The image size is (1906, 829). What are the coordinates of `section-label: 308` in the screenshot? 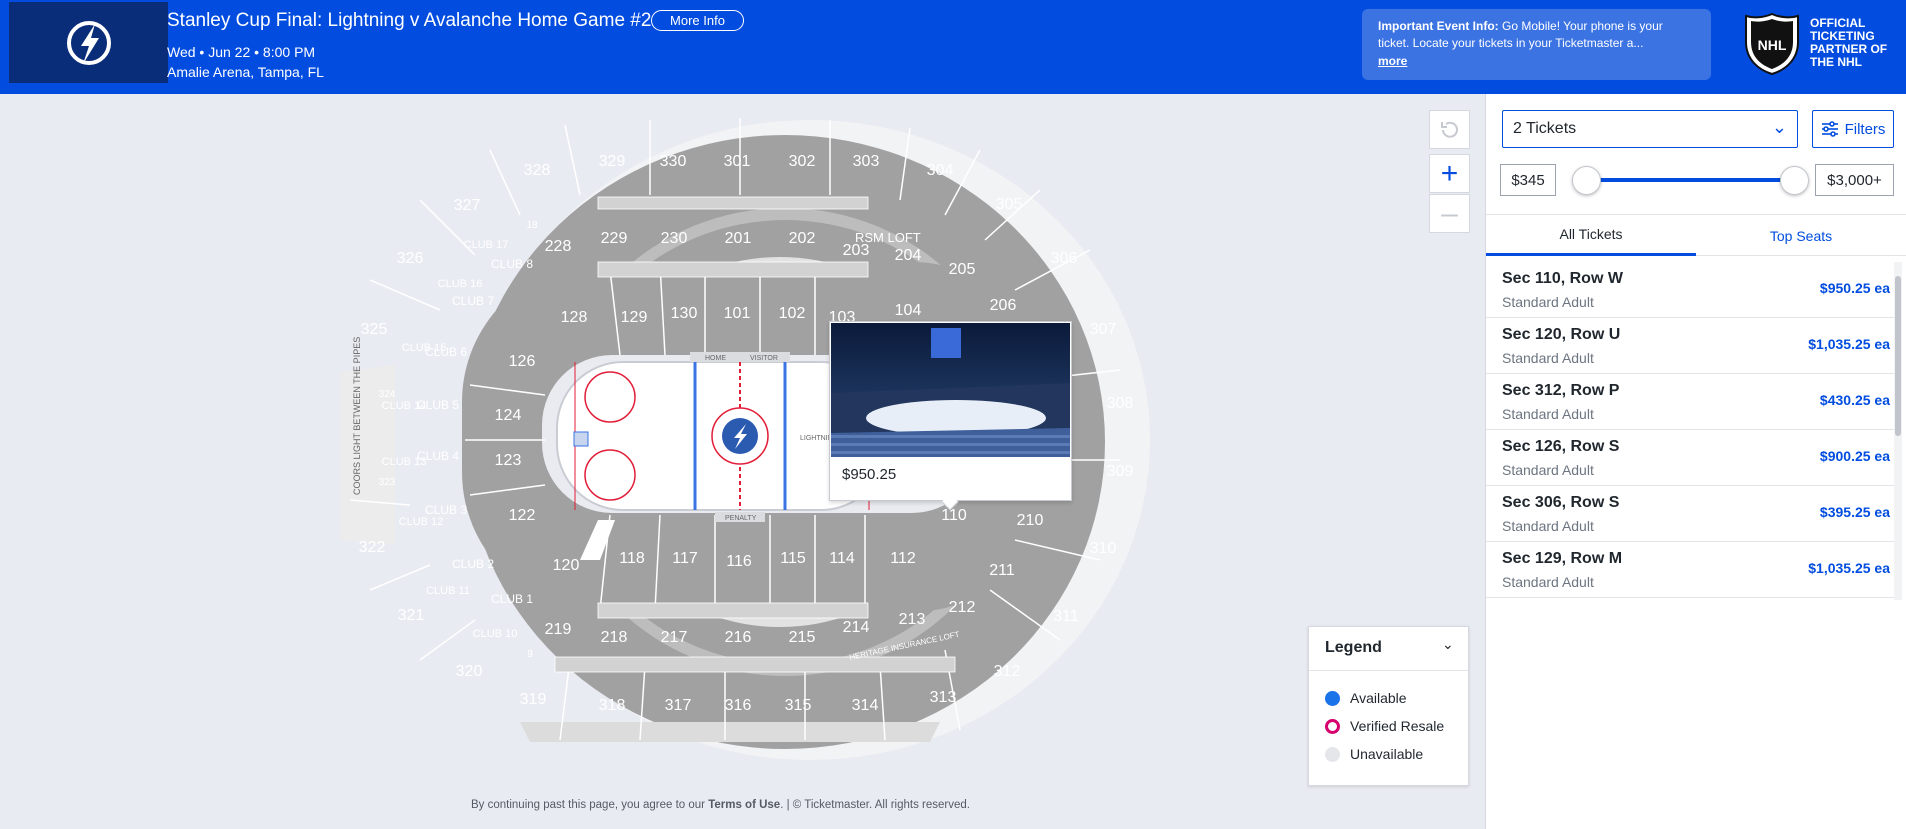 It's located at (1120, 403).